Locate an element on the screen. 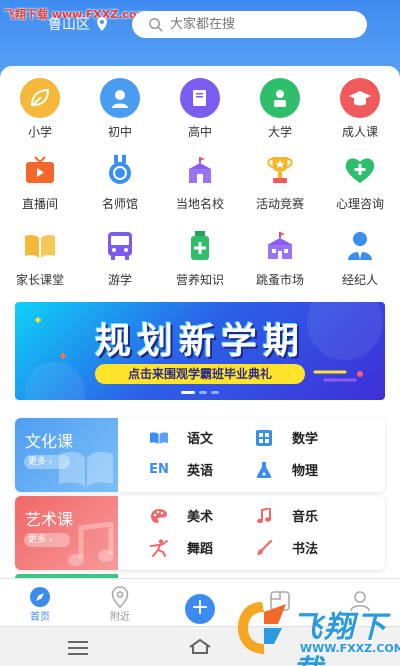 The height and width of the screenshot is (666, 400). category-high-school: 高中 is located at coordinates (200, 109).